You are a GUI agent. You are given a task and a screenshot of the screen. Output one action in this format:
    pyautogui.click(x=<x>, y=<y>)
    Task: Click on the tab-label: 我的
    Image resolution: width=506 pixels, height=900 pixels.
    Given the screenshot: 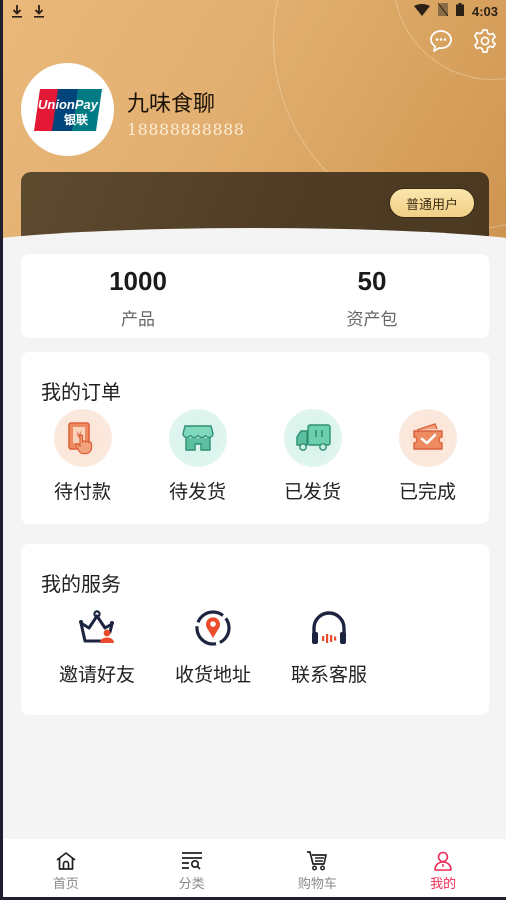 What is the action you would take?
    pyautogui.click(x=443, y=883)
    